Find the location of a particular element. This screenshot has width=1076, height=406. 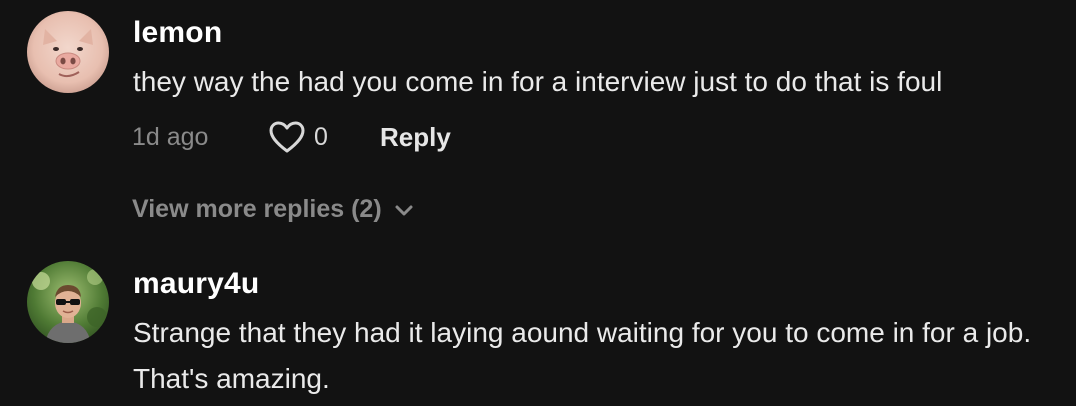

comment-username: lemon is located at coordinates (177, 33).